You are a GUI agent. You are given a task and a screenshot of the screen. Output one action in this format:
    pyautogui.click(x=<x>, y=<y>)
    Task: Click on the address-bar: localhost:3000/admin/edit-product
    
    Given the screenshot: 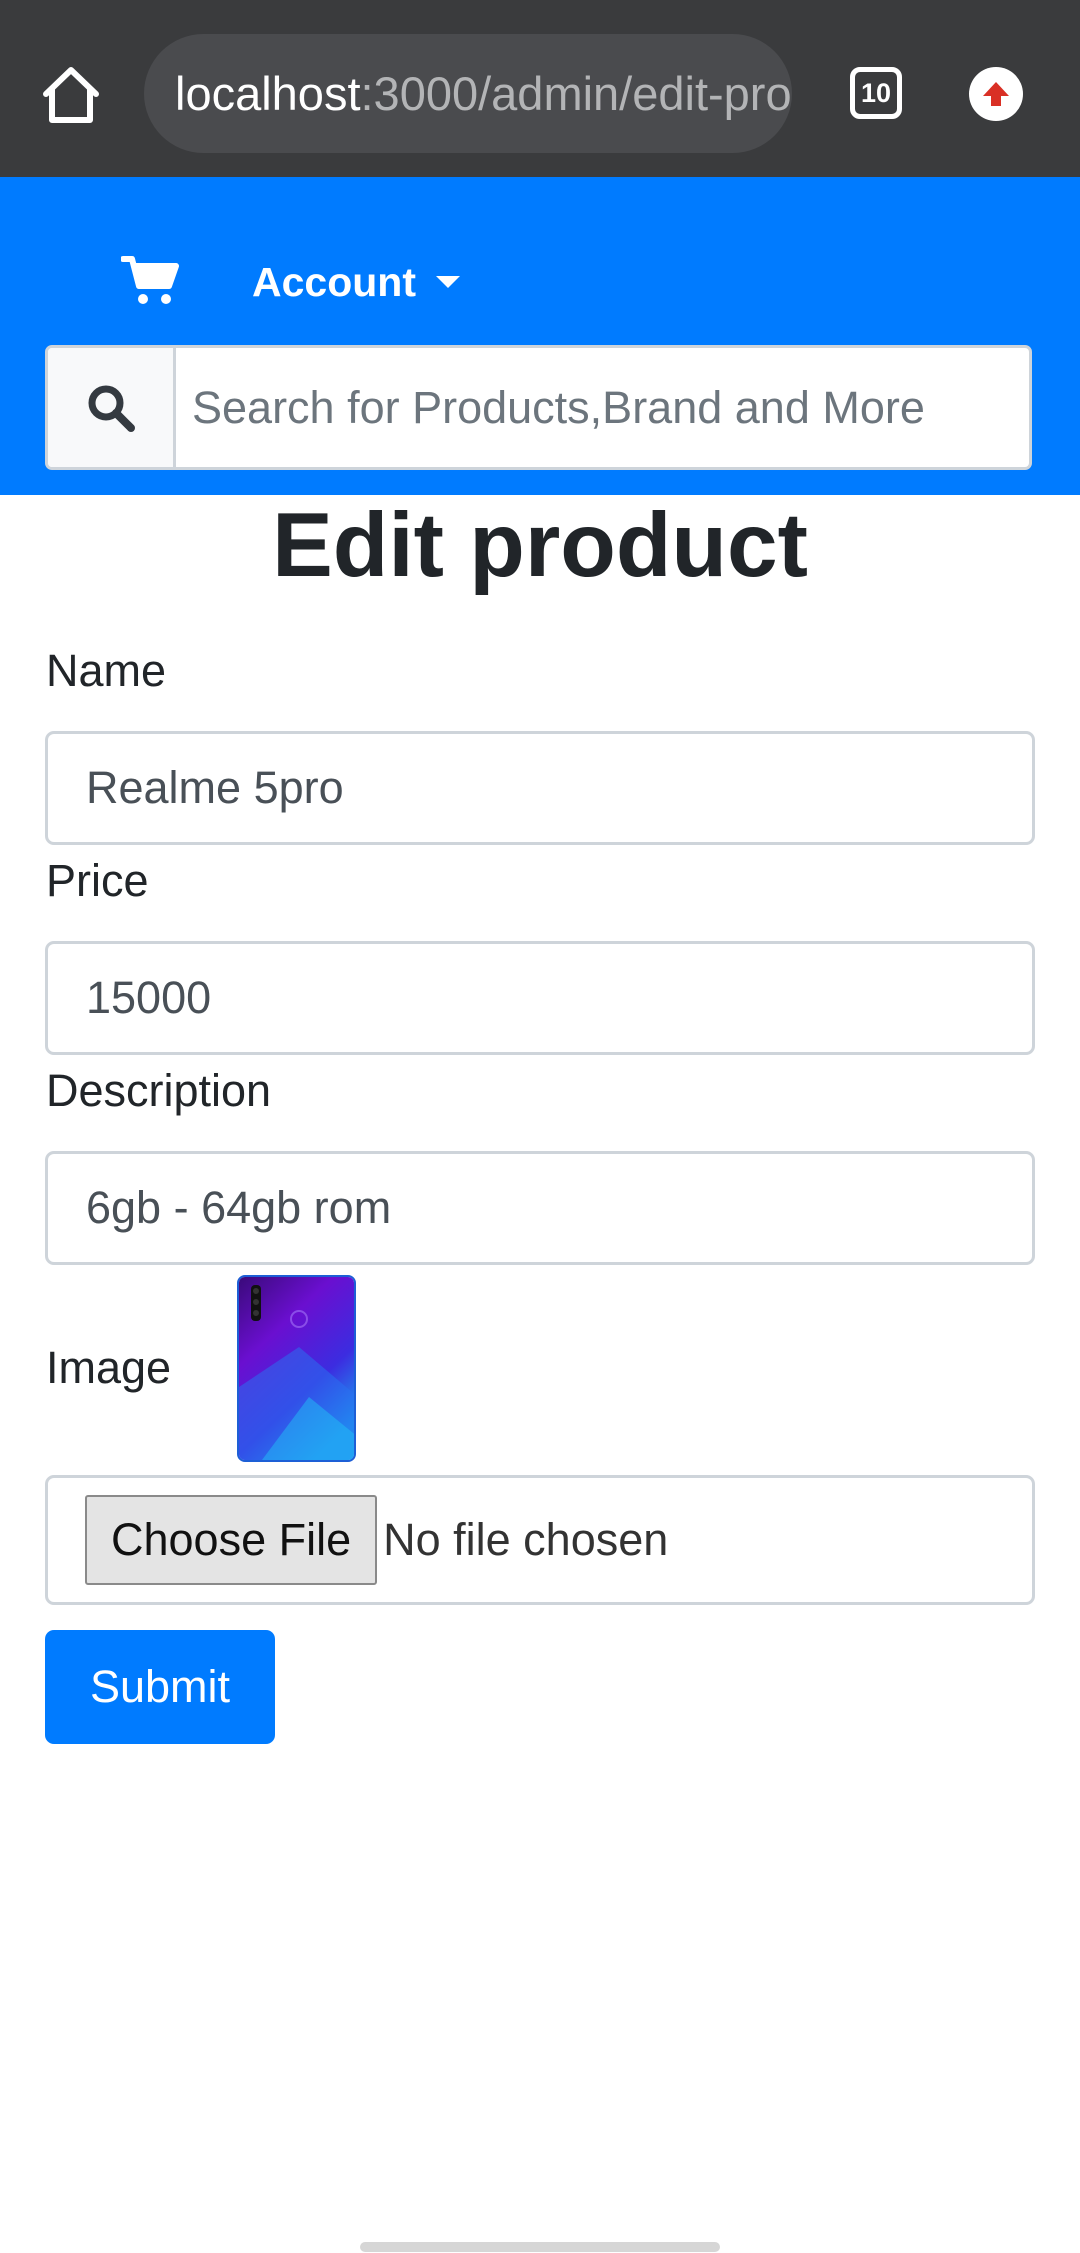 What is the action you would take?
    pyautogui.click(x=468, y=93)
    